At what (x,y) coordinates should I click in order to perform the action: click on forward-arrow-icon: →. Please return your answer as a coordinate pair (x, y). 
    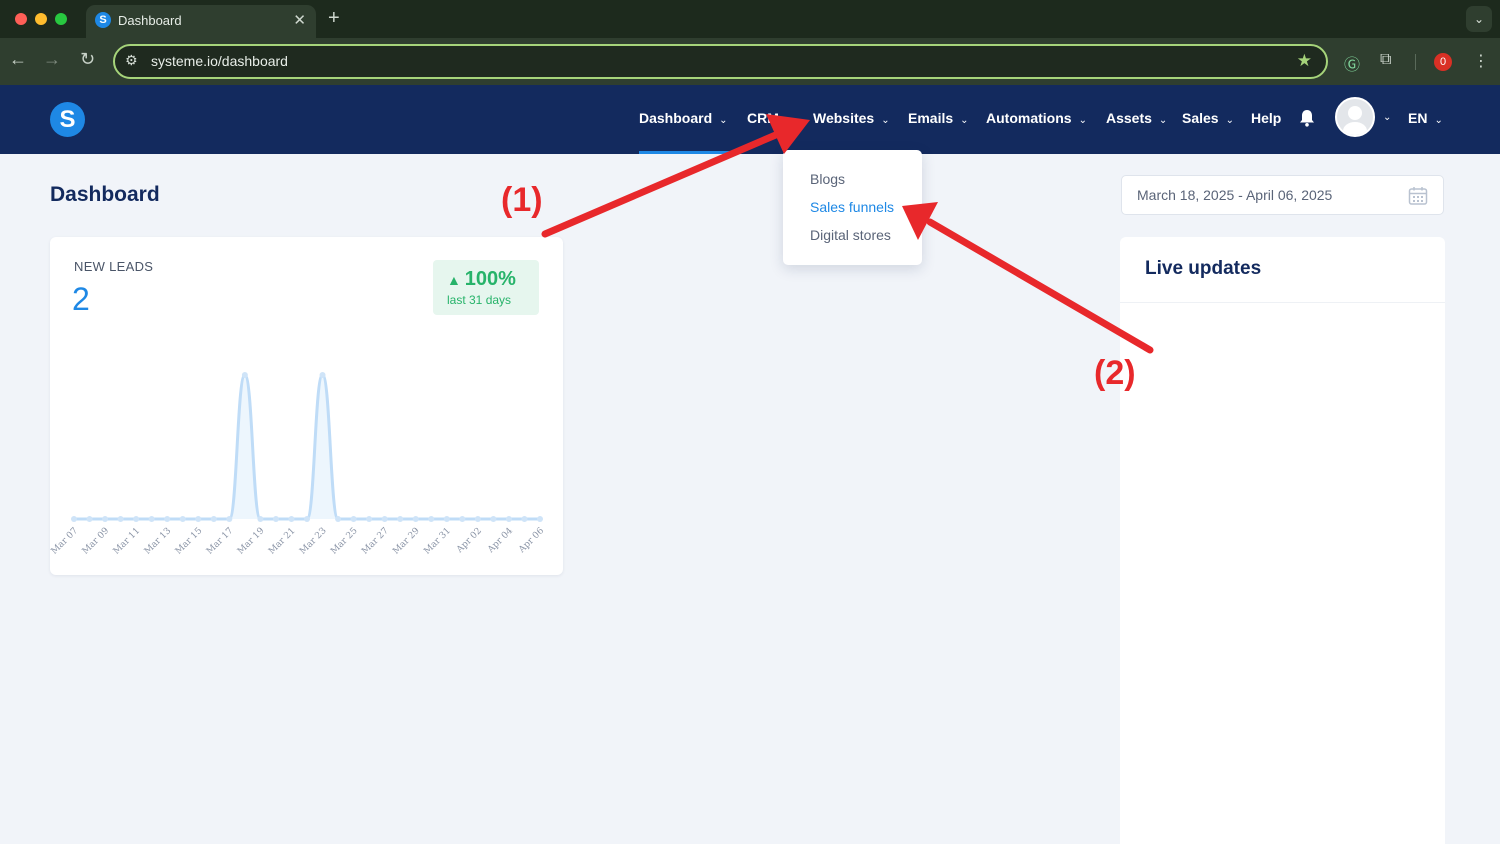
    Looking at the image, I should click on (52, 59).